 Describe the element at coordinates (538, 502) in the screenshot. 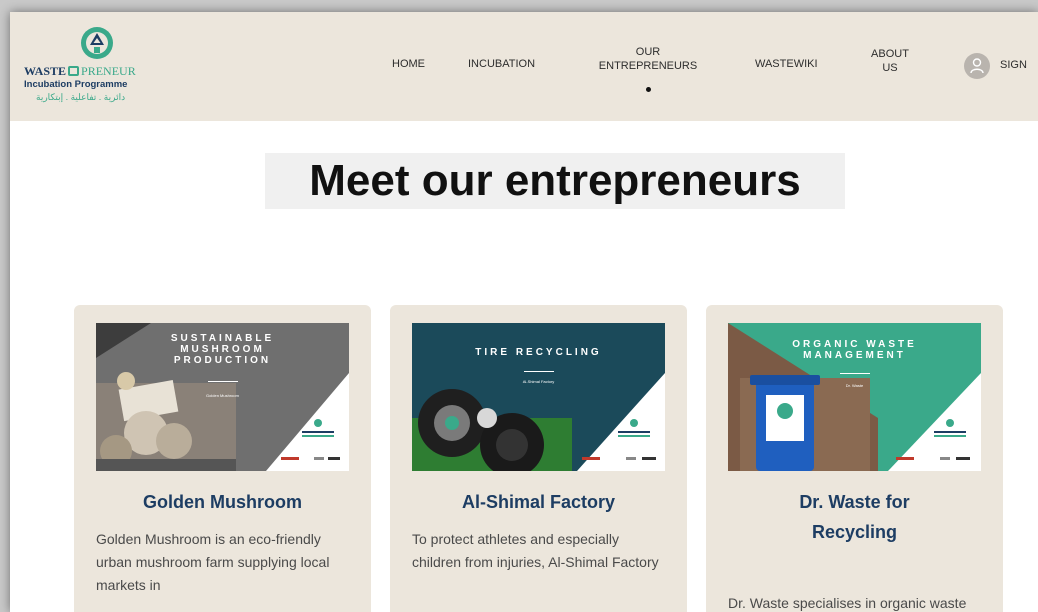

I see `card-title: Al-Shimal Factory` at that location.